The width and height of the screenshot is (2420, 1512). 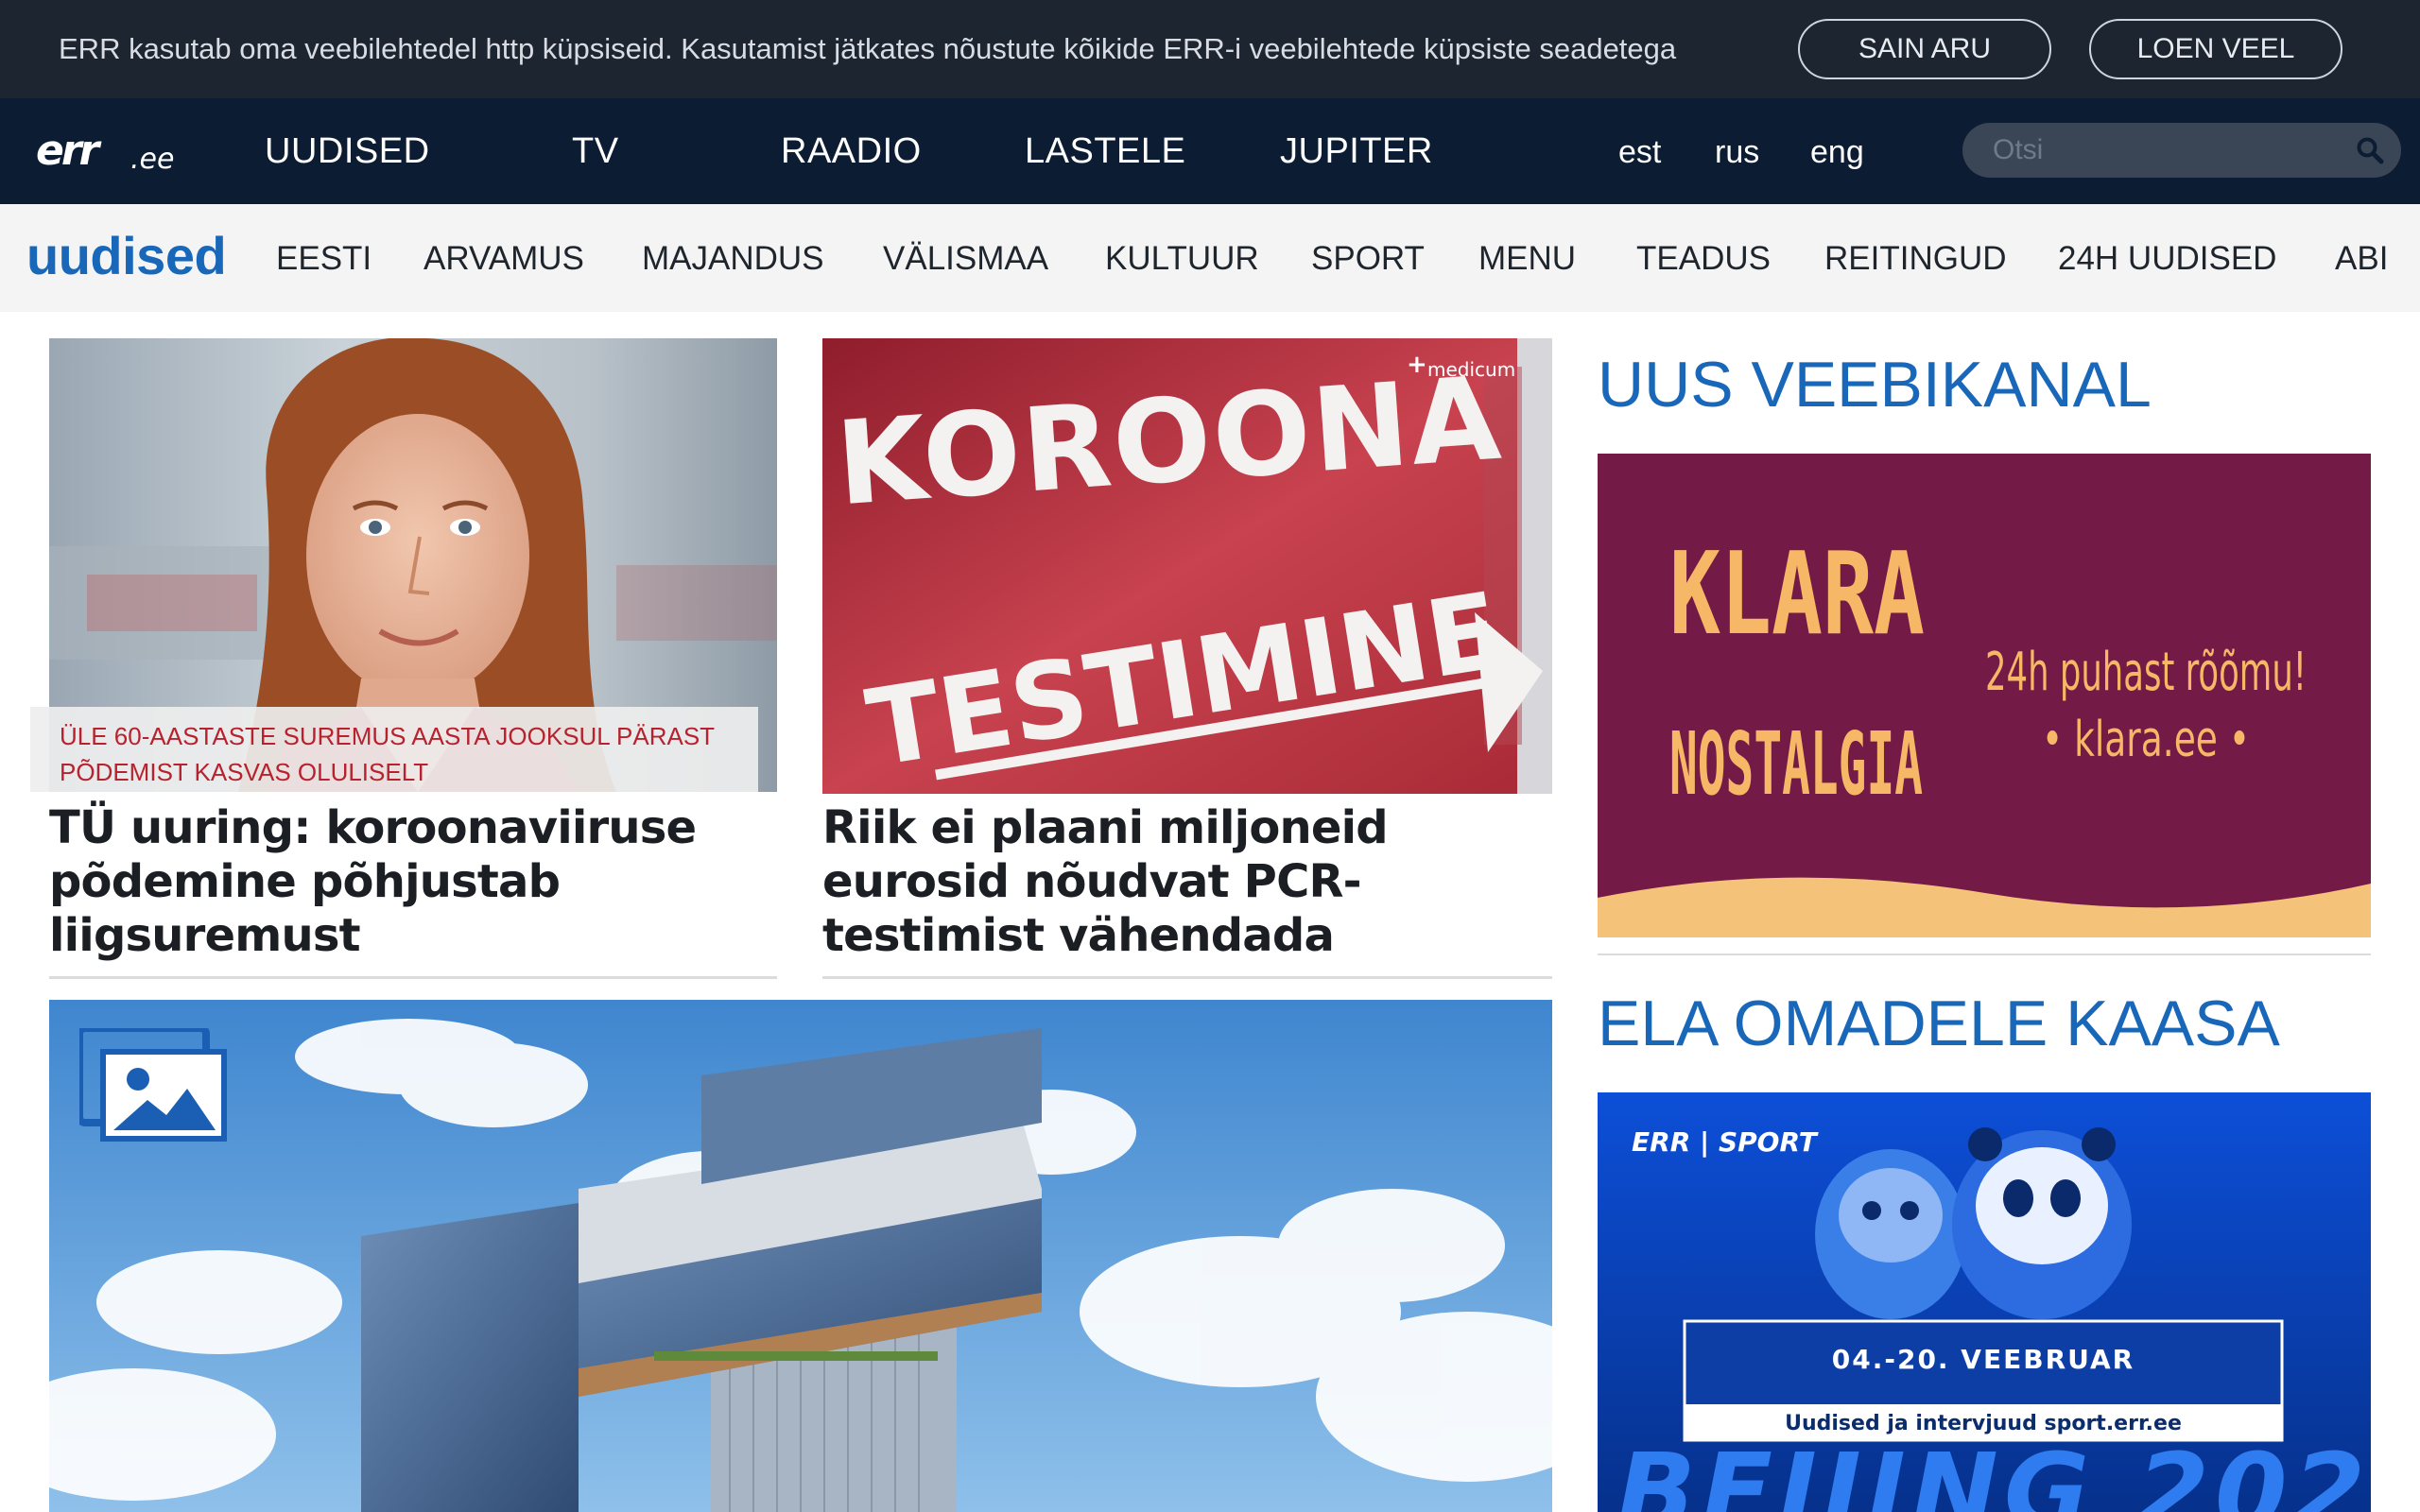 What do you see at coordinates (1993, 1471) in the screenshot?
I see `sport-city: BEIJING 2022` at bounding box center [1993, 1471].